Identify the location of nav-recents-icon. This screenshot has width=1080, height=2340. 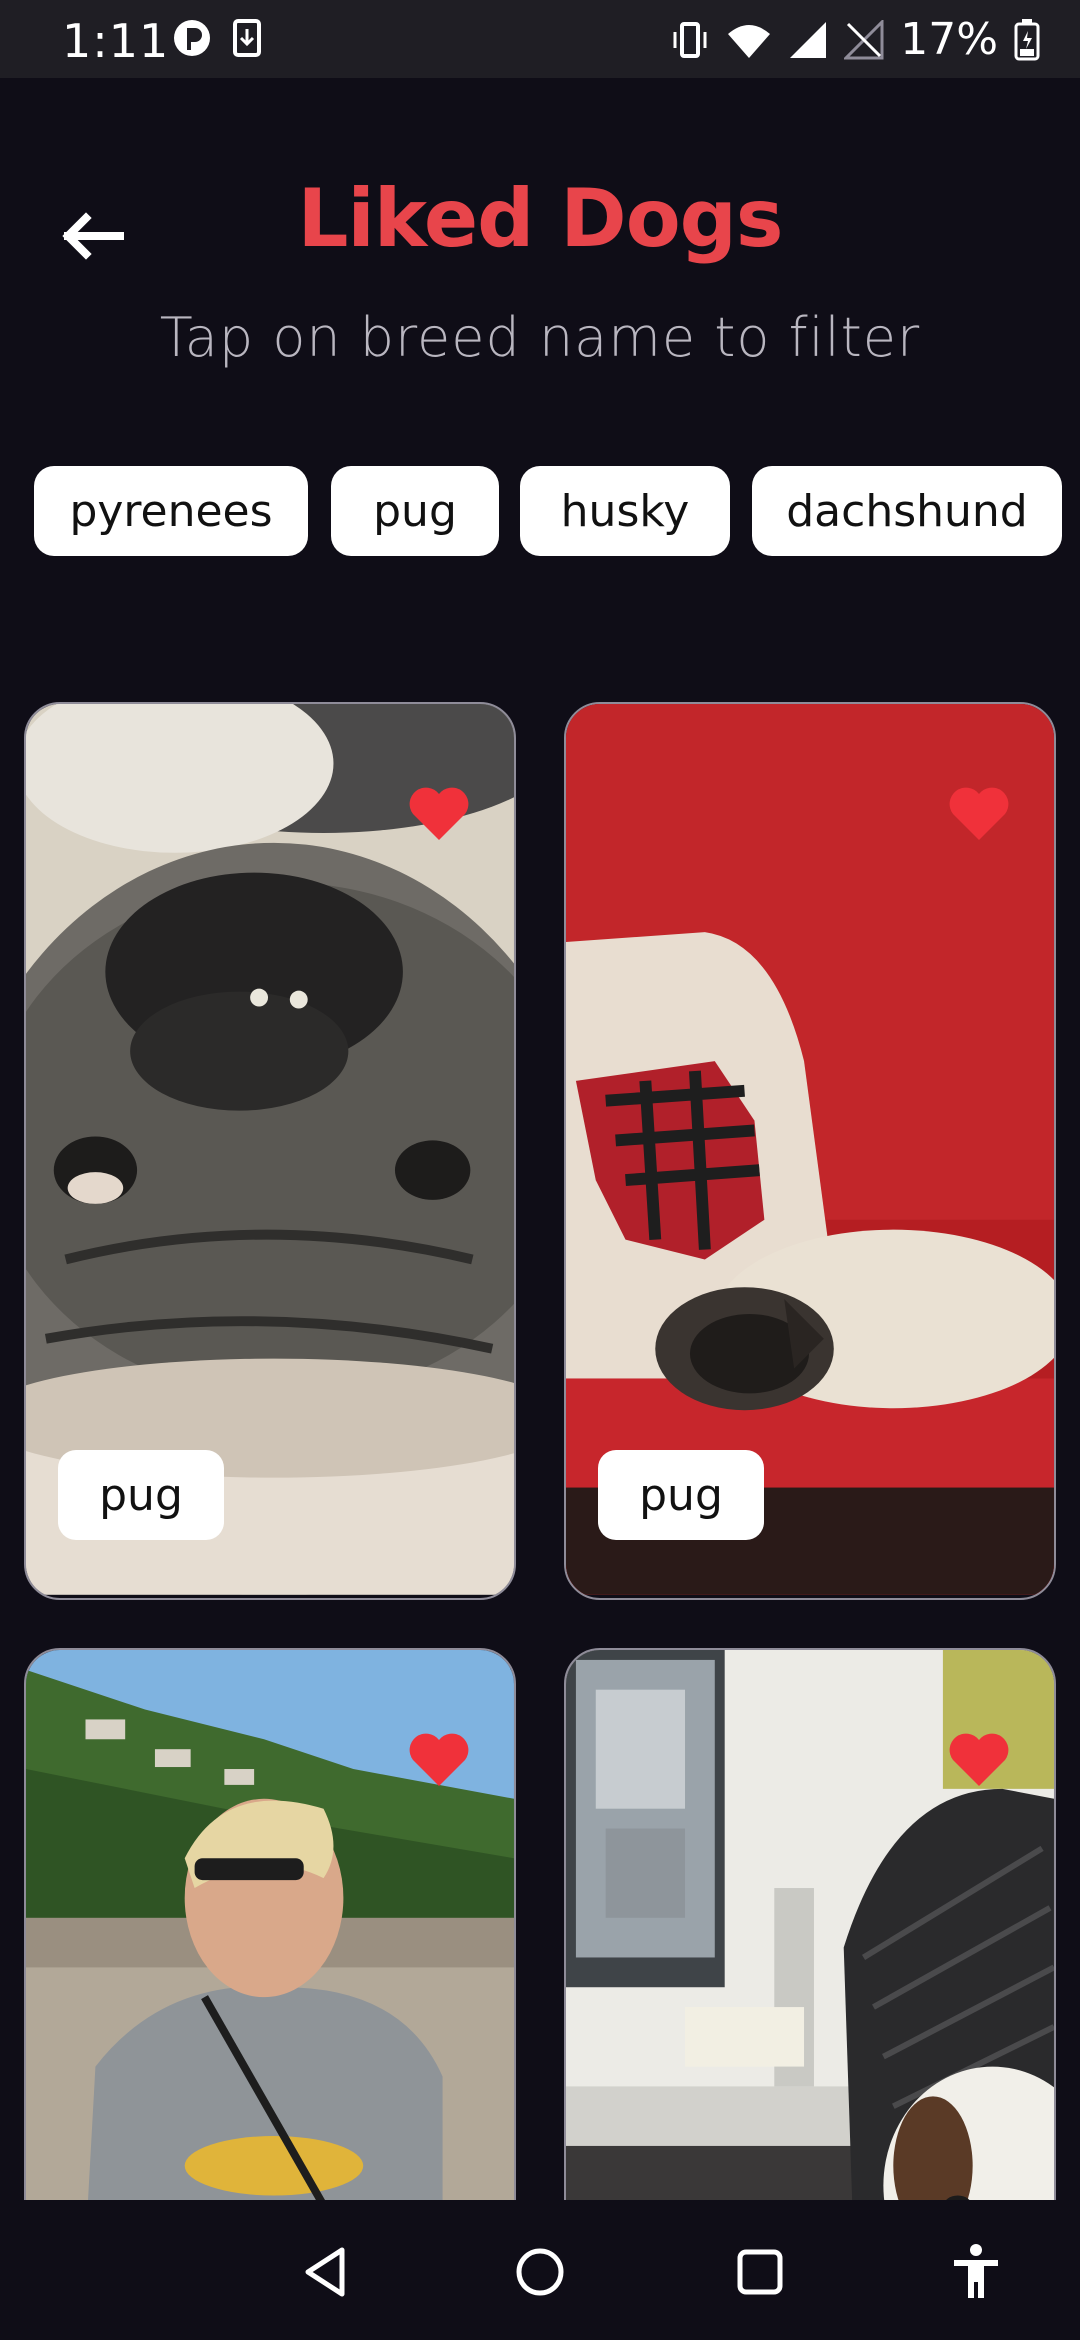
(760, 2272).